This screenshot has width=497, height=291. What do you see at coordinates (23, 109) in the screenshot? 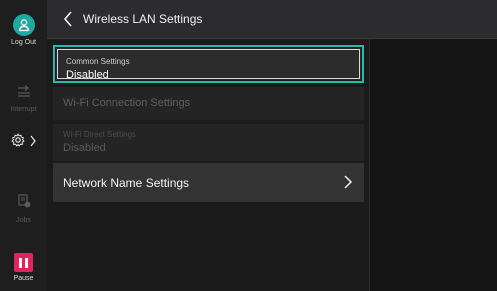
I see `interrupt-label: Interrupt` at bounding box center [23, 109].